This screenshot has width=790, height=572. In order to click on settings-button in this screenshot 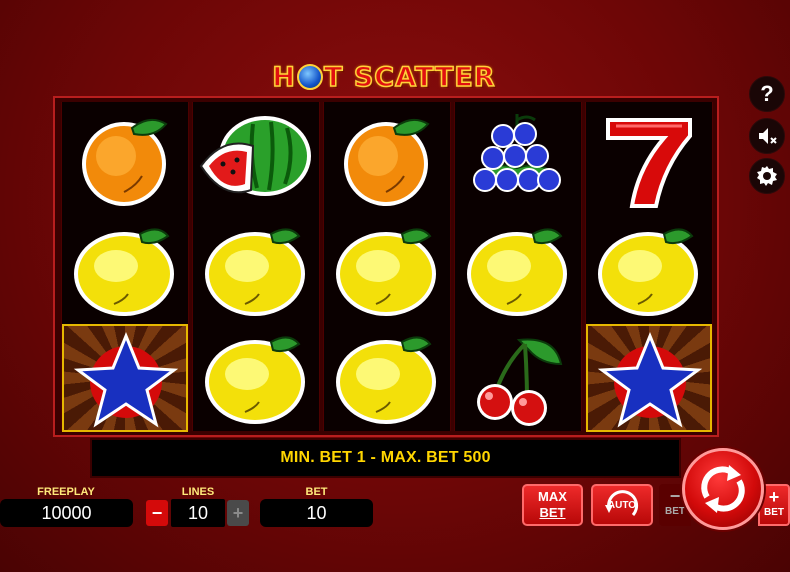, I will do `click(767, 176)`.